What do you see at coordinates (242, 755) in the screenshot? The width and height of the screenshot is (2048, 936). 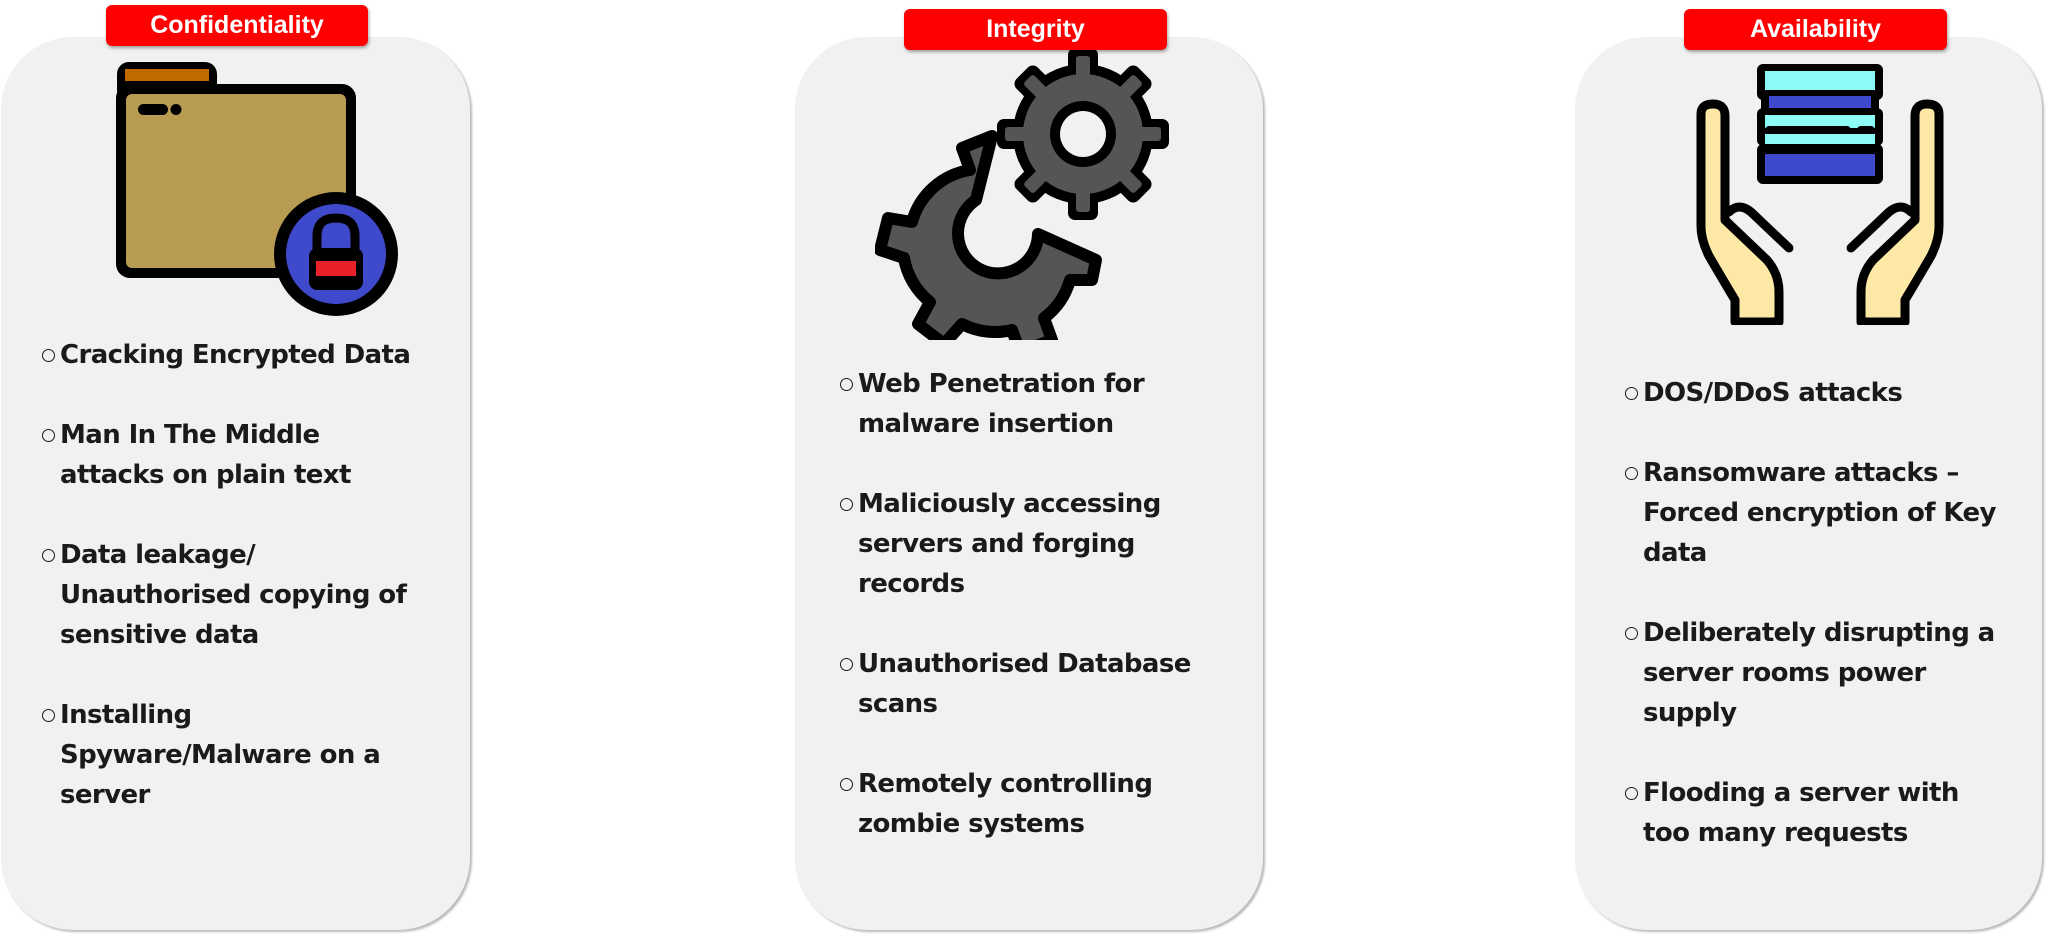 I see `threat-item: Installing Spyware/Malware on a server` at bounding box center [242, 755].